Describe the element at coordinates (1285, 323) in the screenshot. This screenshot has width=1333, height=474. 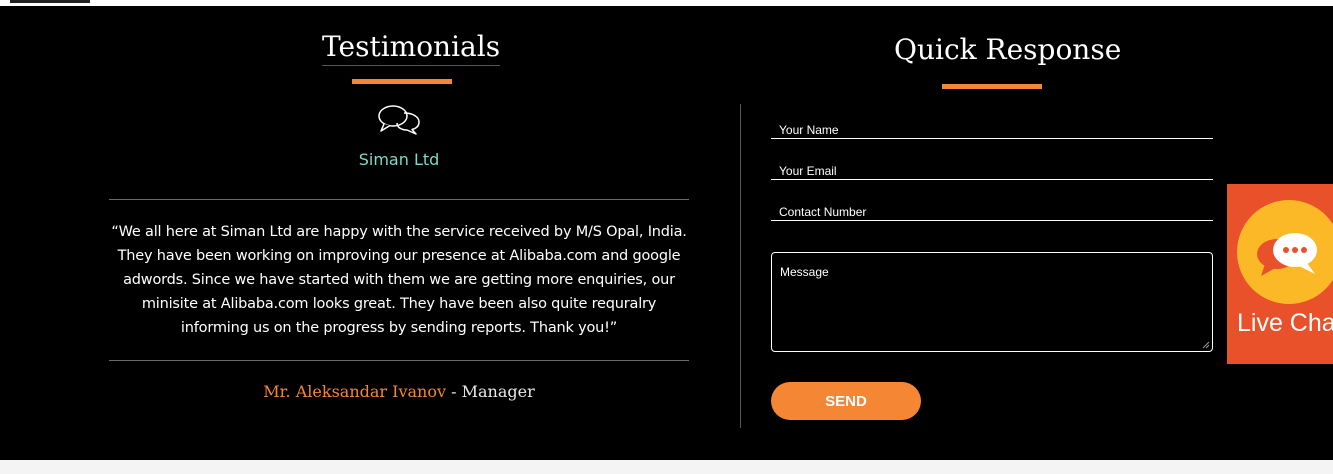
I see `live-chat-label: Live Cha` at that location.